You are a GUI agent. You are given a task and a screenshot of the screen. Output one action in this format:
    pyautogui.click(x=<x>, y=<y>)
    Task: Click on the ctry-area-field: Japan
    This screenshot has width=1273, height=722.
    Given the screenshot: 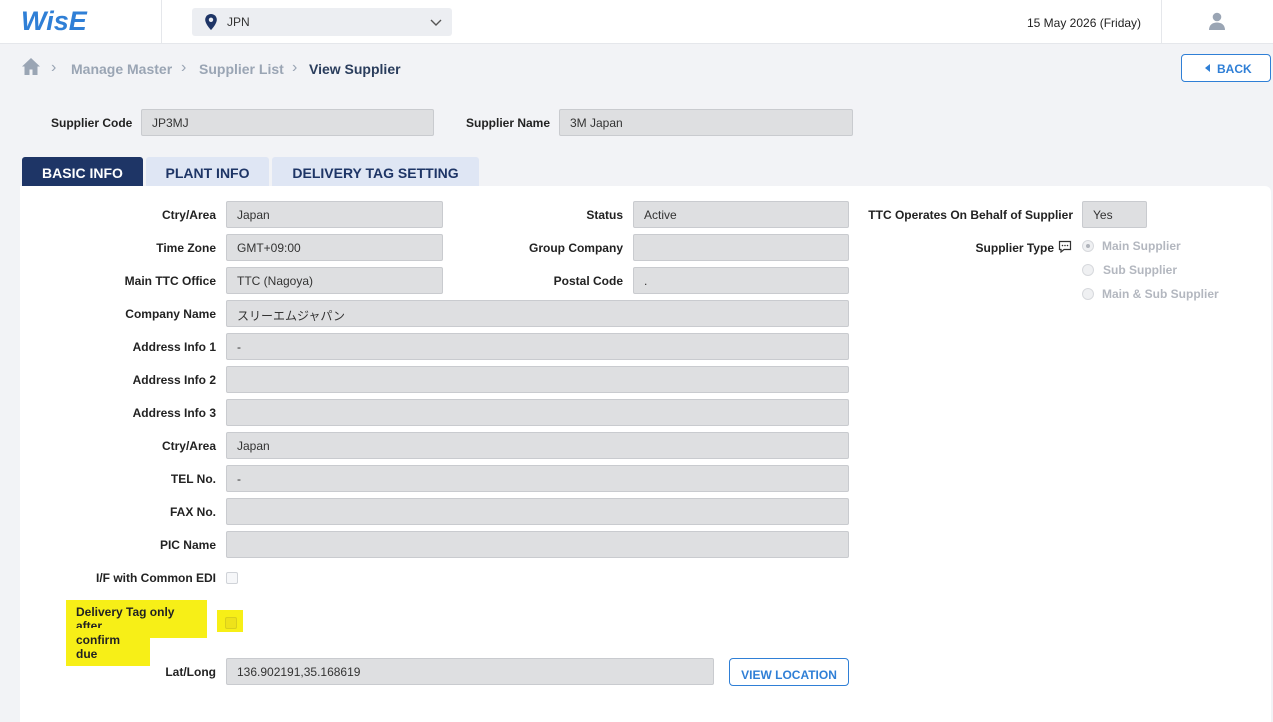 What is the action you would take?
    pyautogui.click(x=334, y=214)
    